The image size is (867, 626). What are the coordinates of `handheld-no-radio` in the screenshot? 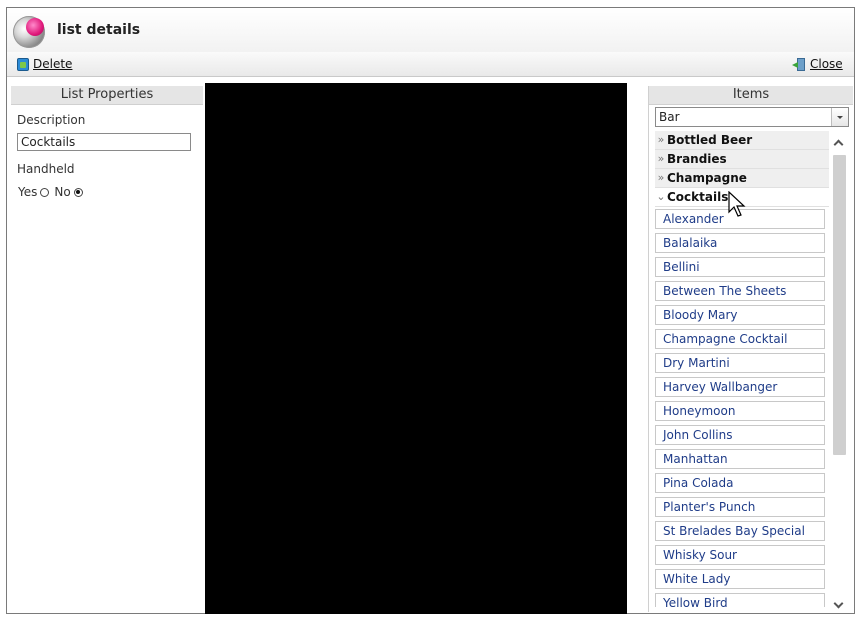 It's located at (78, 192).